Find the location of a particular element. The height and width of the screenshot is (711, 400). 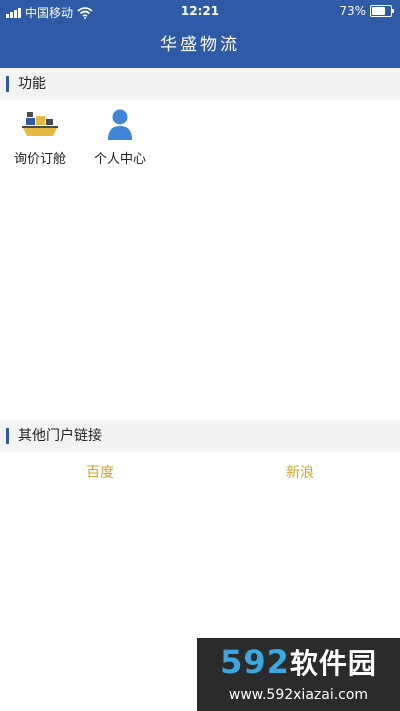

nav-bar: 华盛物流 is located at coordinates (200, 46).